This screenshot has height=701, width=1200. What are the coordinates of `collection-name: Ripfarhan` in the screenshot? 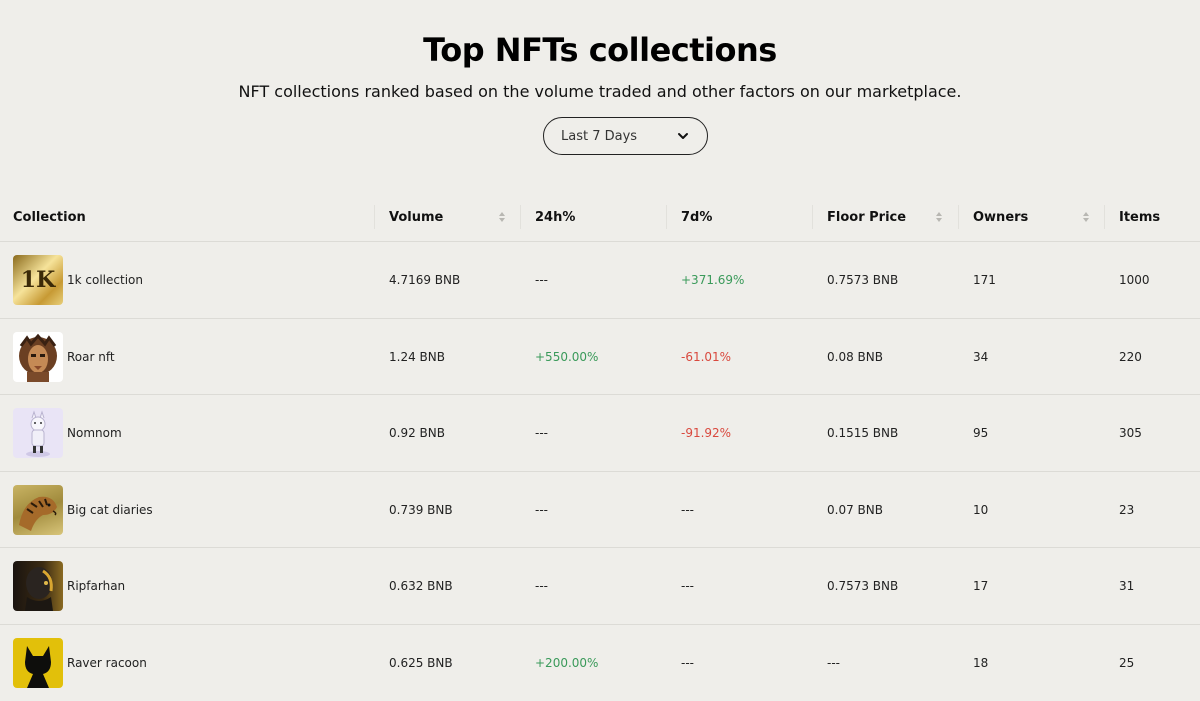 It's located at (96, 586).